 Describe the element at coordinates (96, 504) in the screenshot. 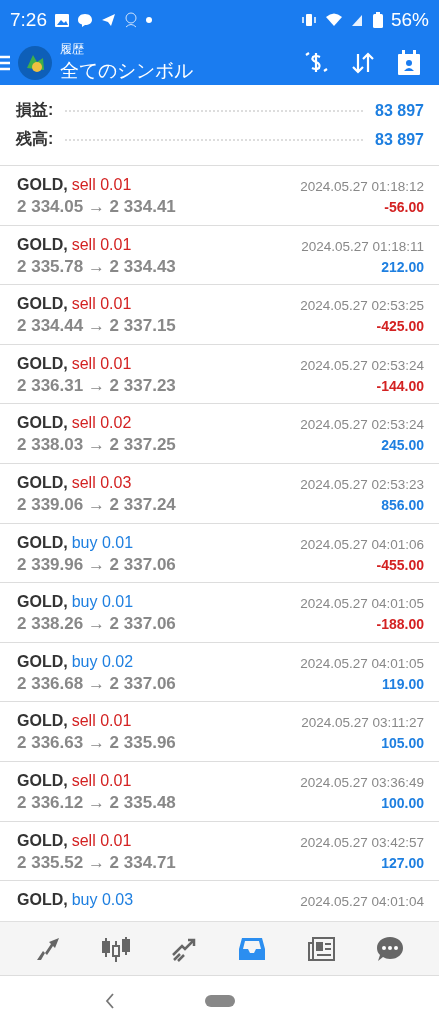

I see `price-range: 2 339.06 → 2 337.24` at that location.